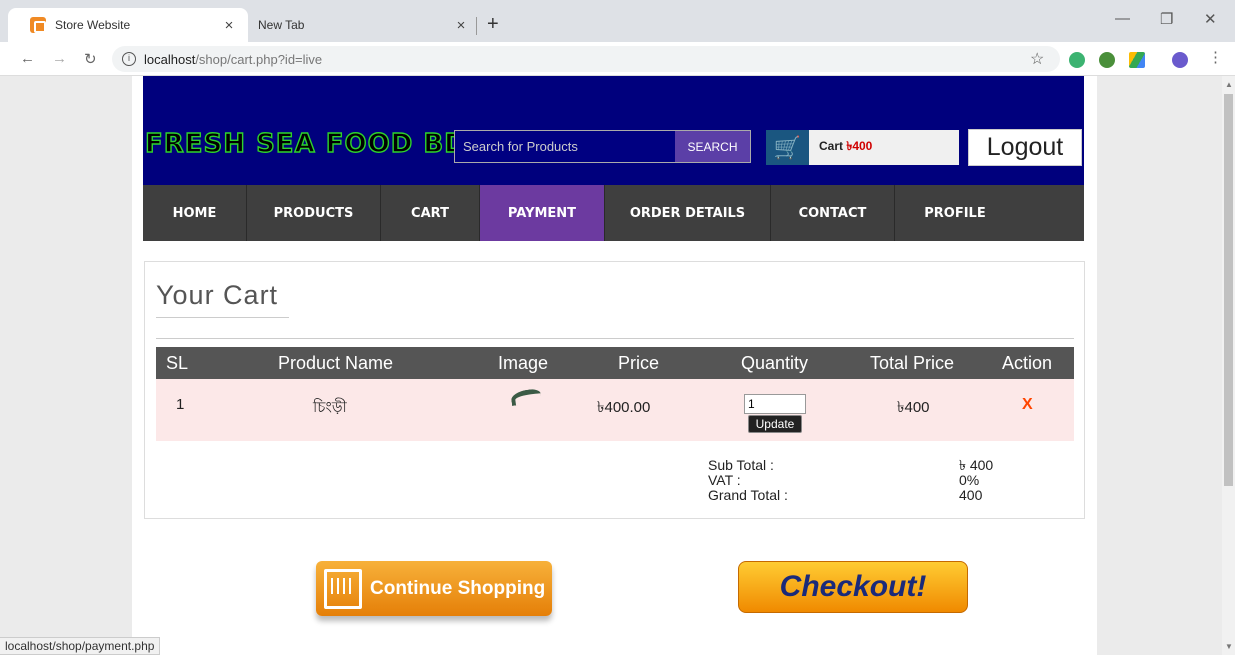  I want to click on restore-icon: ❐, so click(1166, 19).